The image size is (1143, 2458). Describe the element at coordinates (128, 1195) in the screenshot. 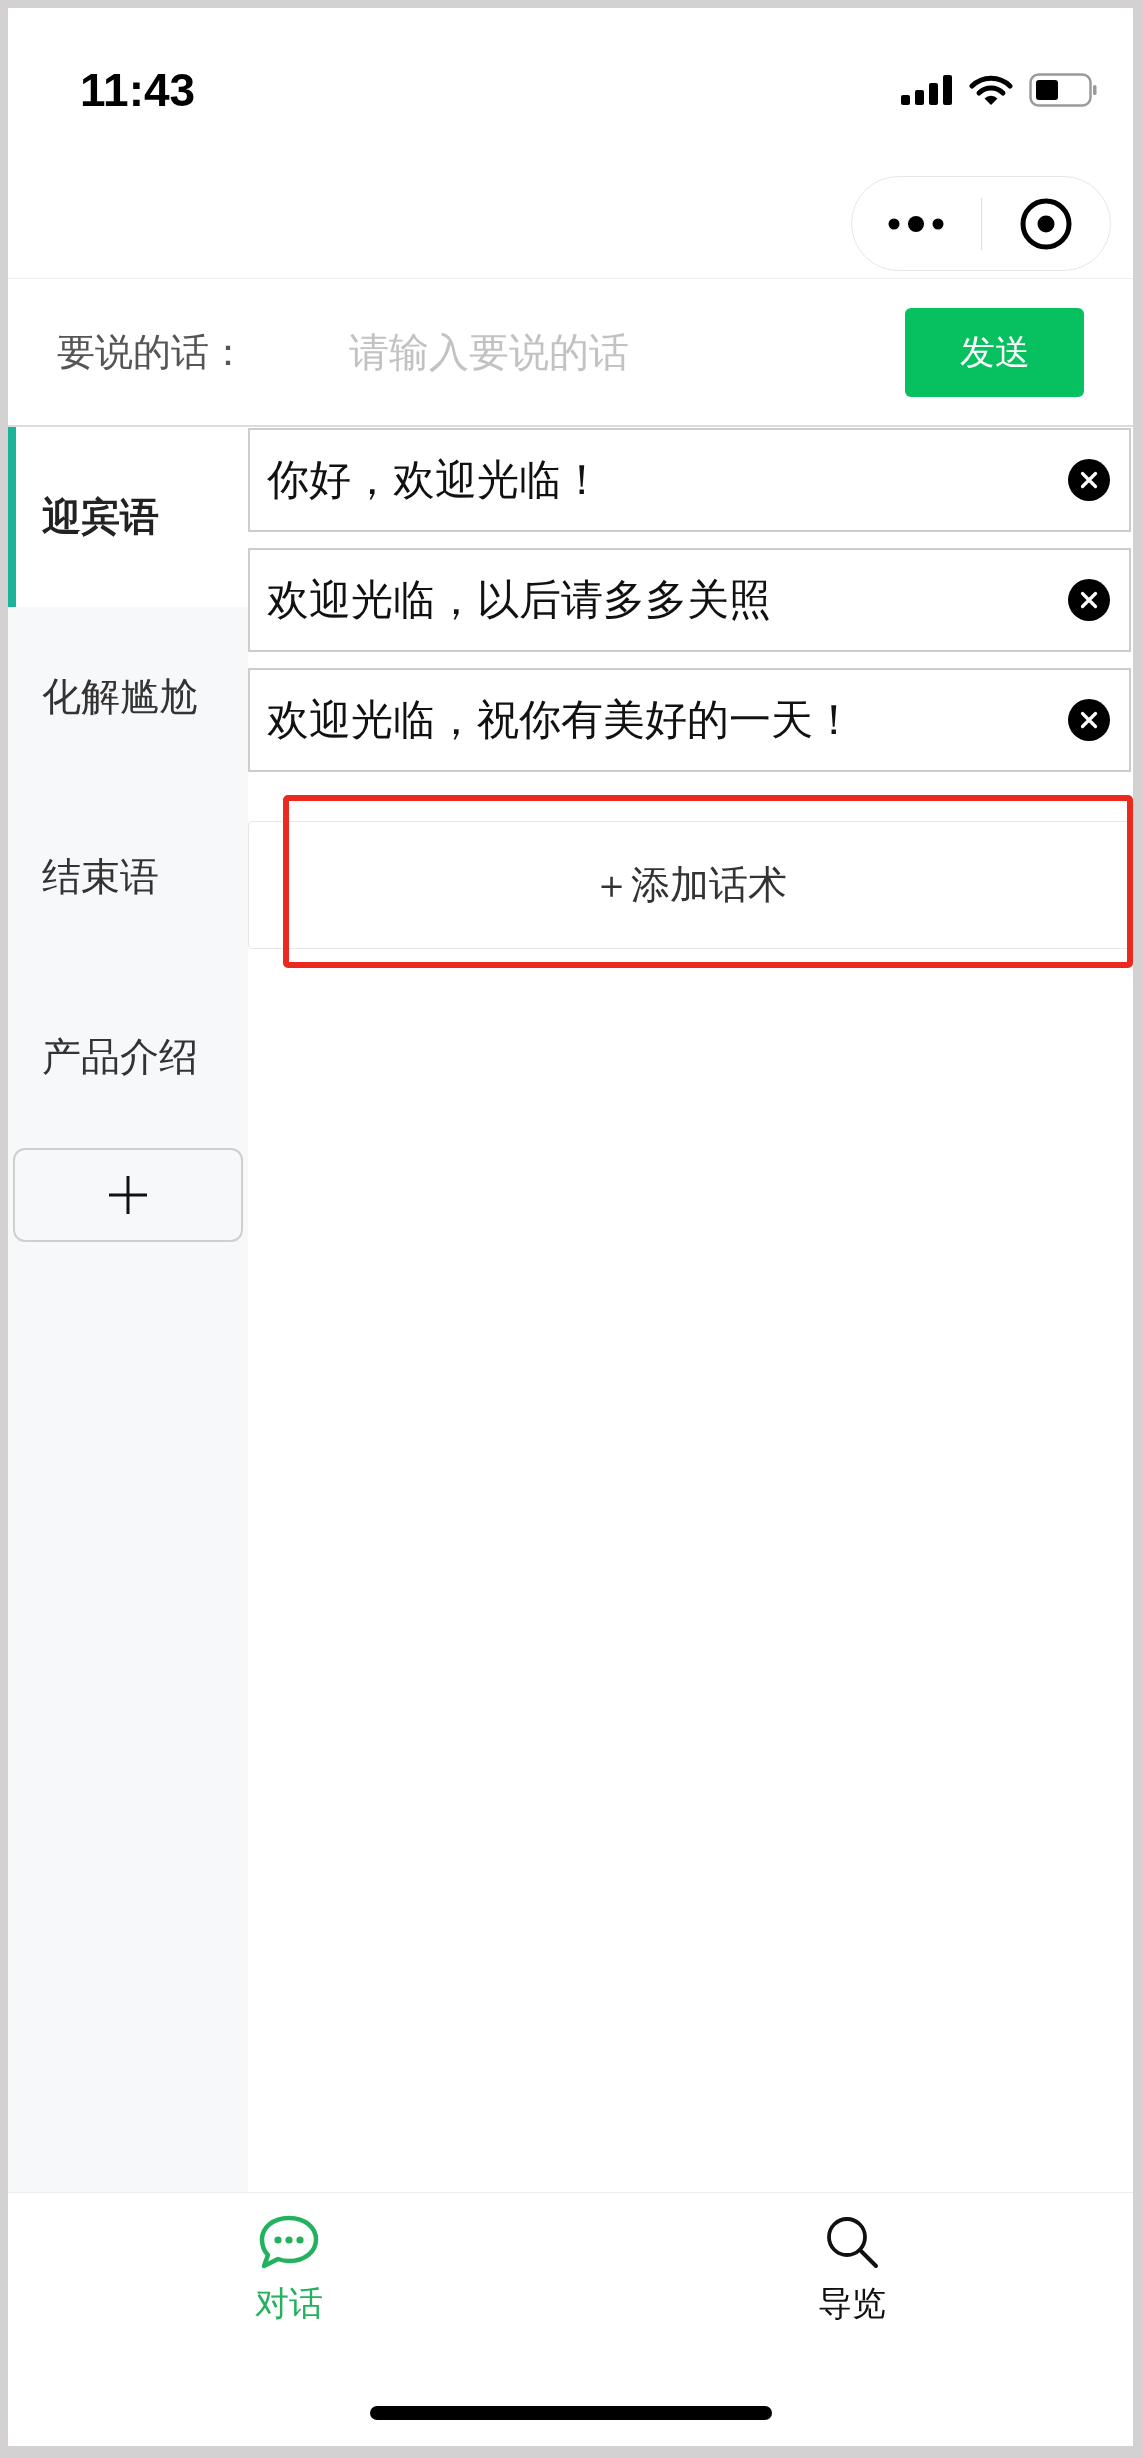

I see `plus-icon` at that location.